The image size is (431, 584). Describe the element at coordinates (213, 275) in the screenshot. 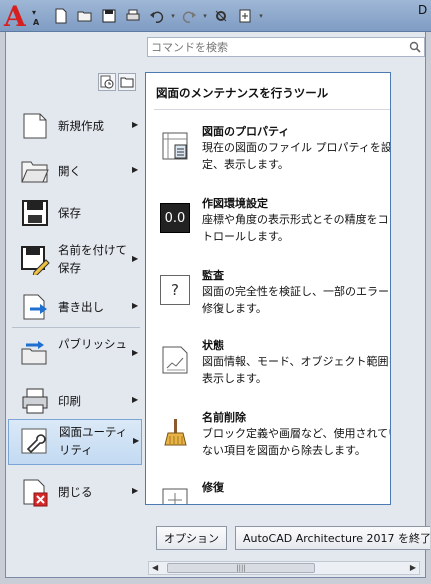

I see `tool-name: 監査` at that location.